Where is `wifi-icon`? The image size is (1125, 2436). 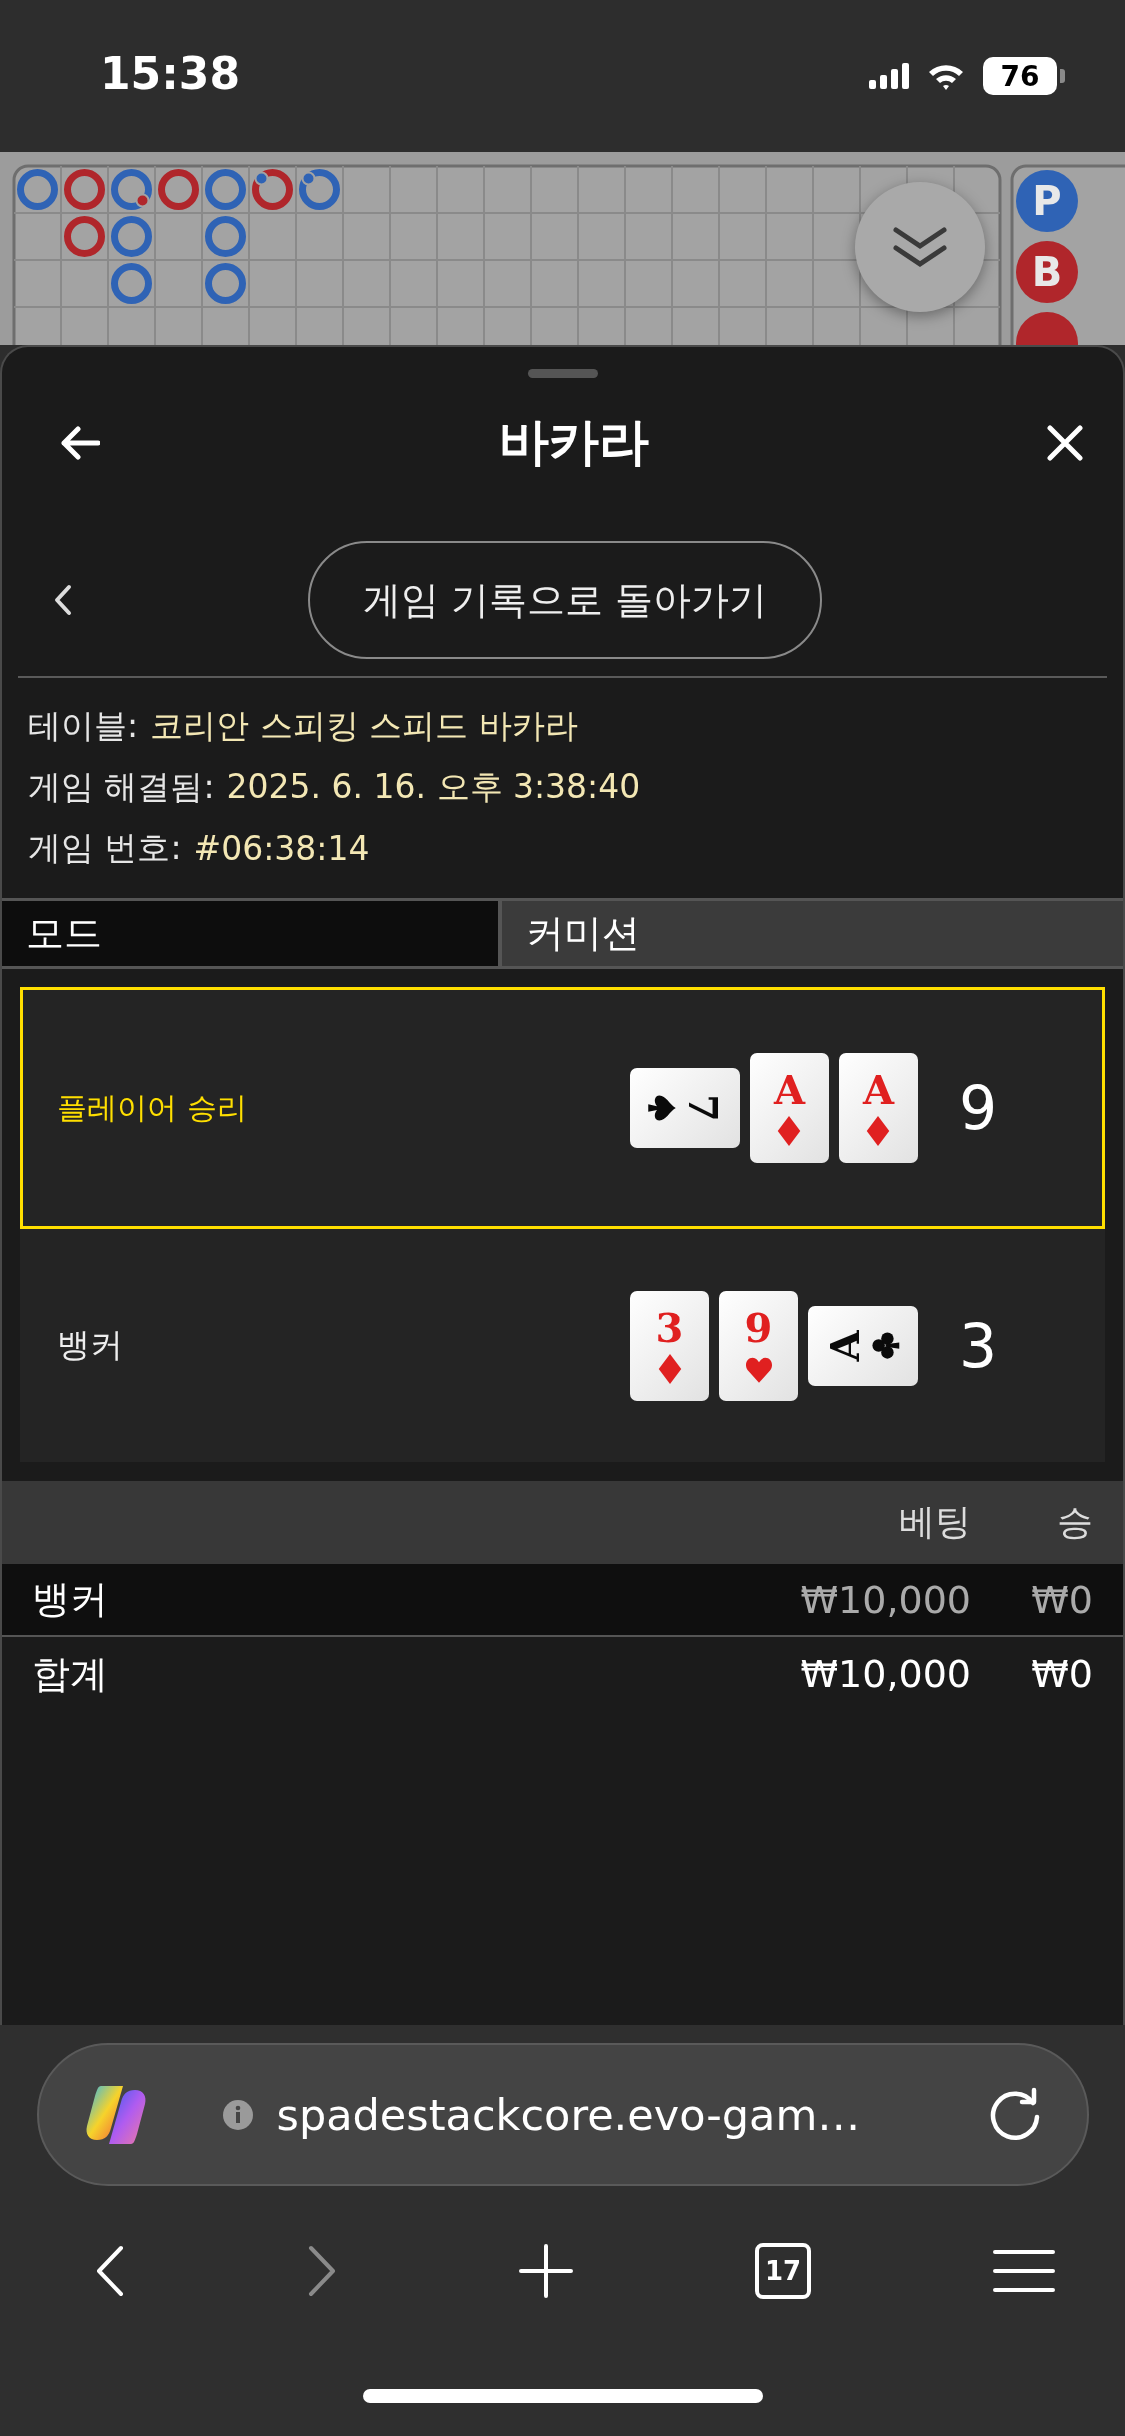 wifi-icon is located at coordinates (946, 76).